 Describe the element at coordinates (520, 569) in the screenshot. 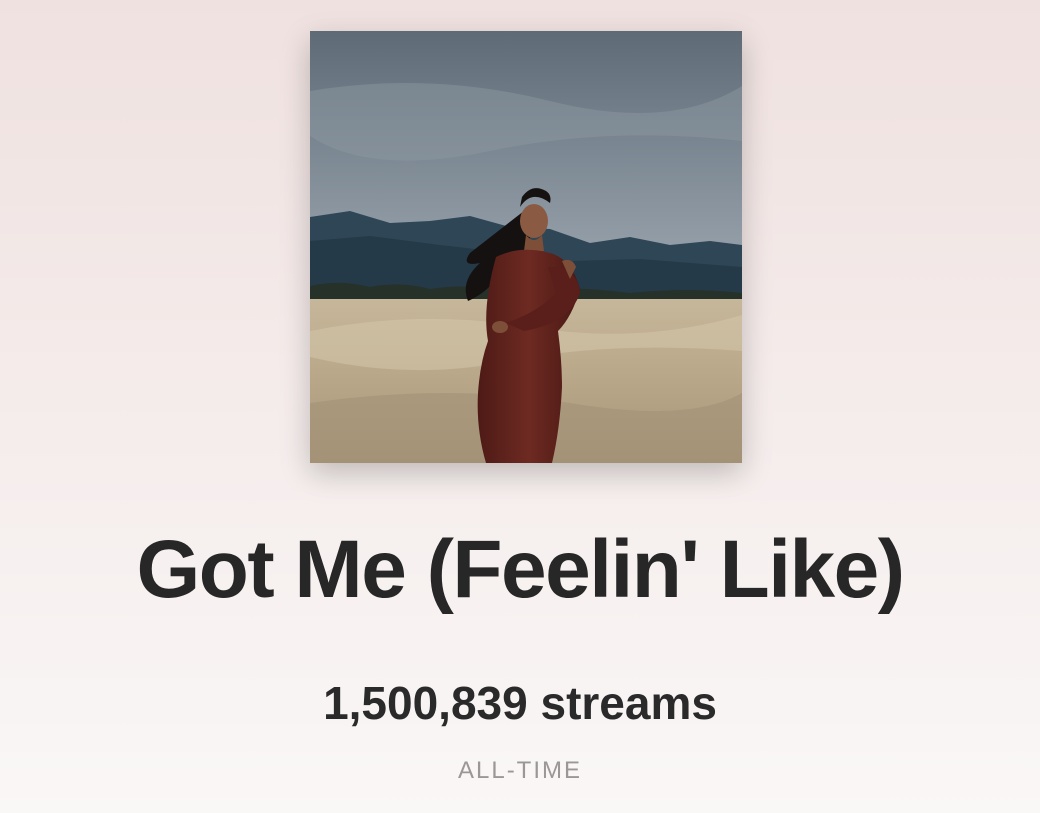

I see `track-title: Got Me (Feelin' Like)` at that location.